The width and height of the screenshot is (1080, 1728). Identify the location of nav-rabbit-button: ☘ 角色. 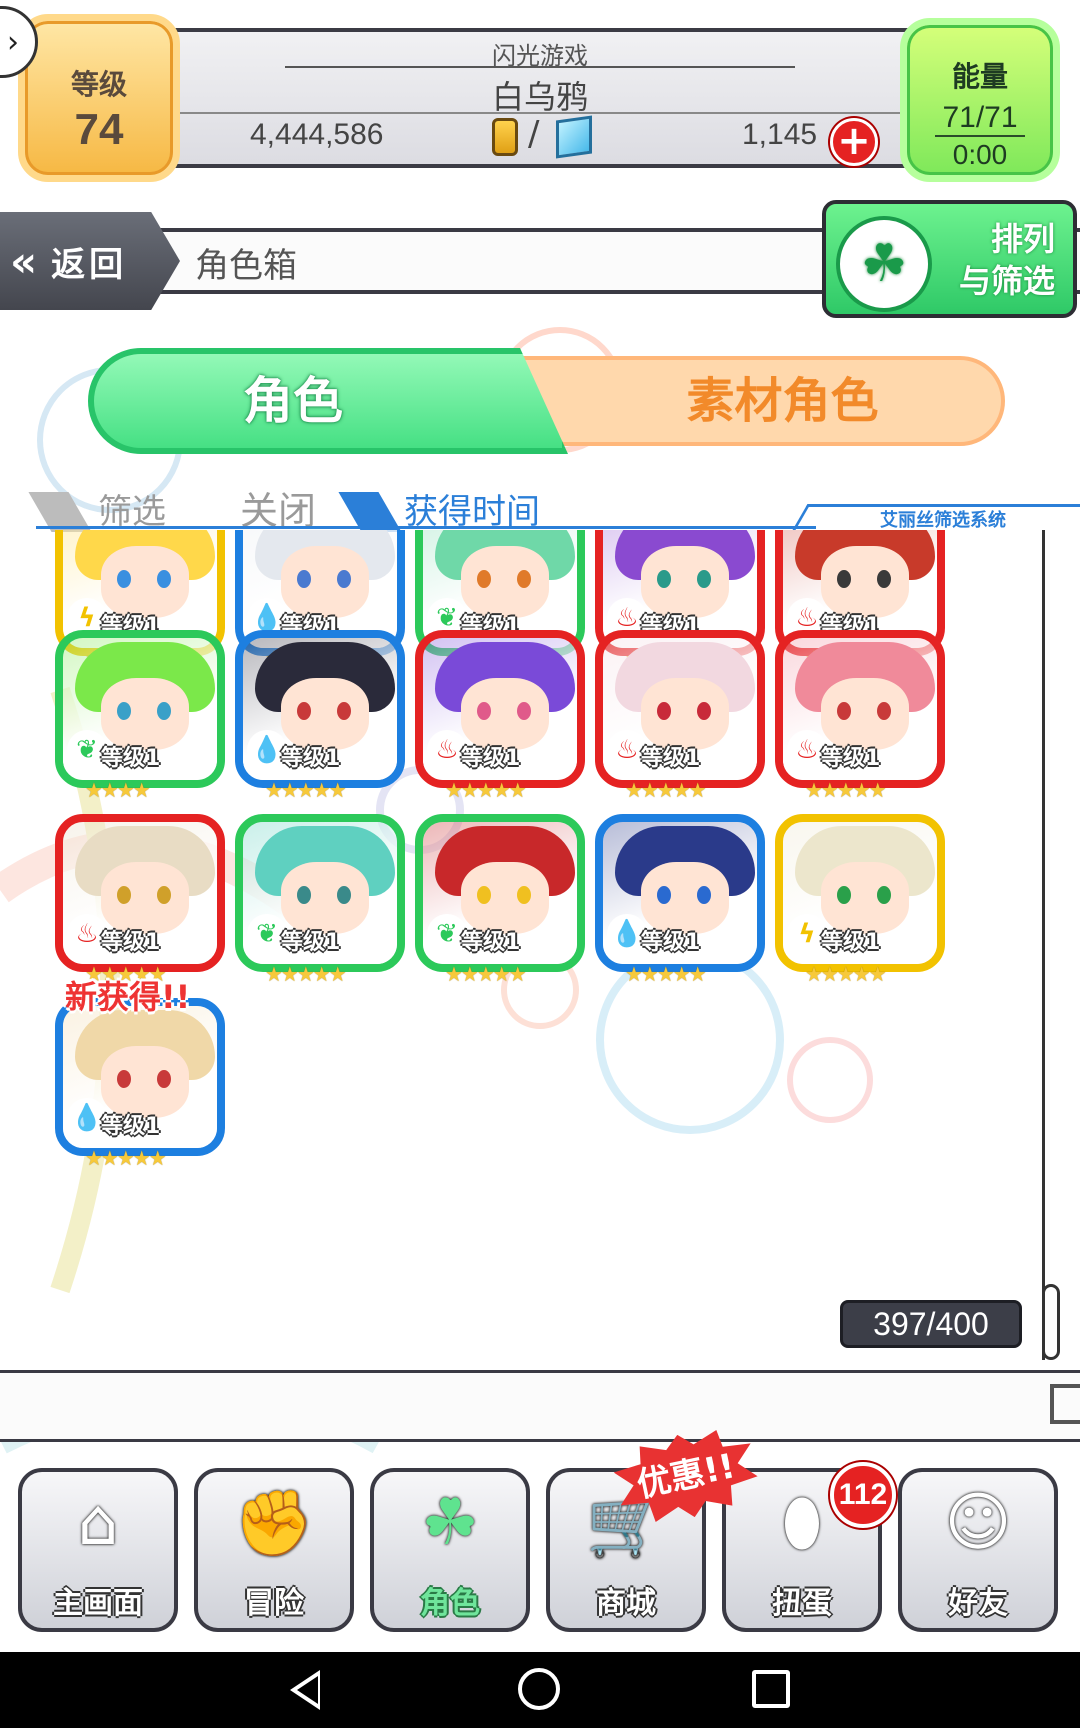
(450, 1550).